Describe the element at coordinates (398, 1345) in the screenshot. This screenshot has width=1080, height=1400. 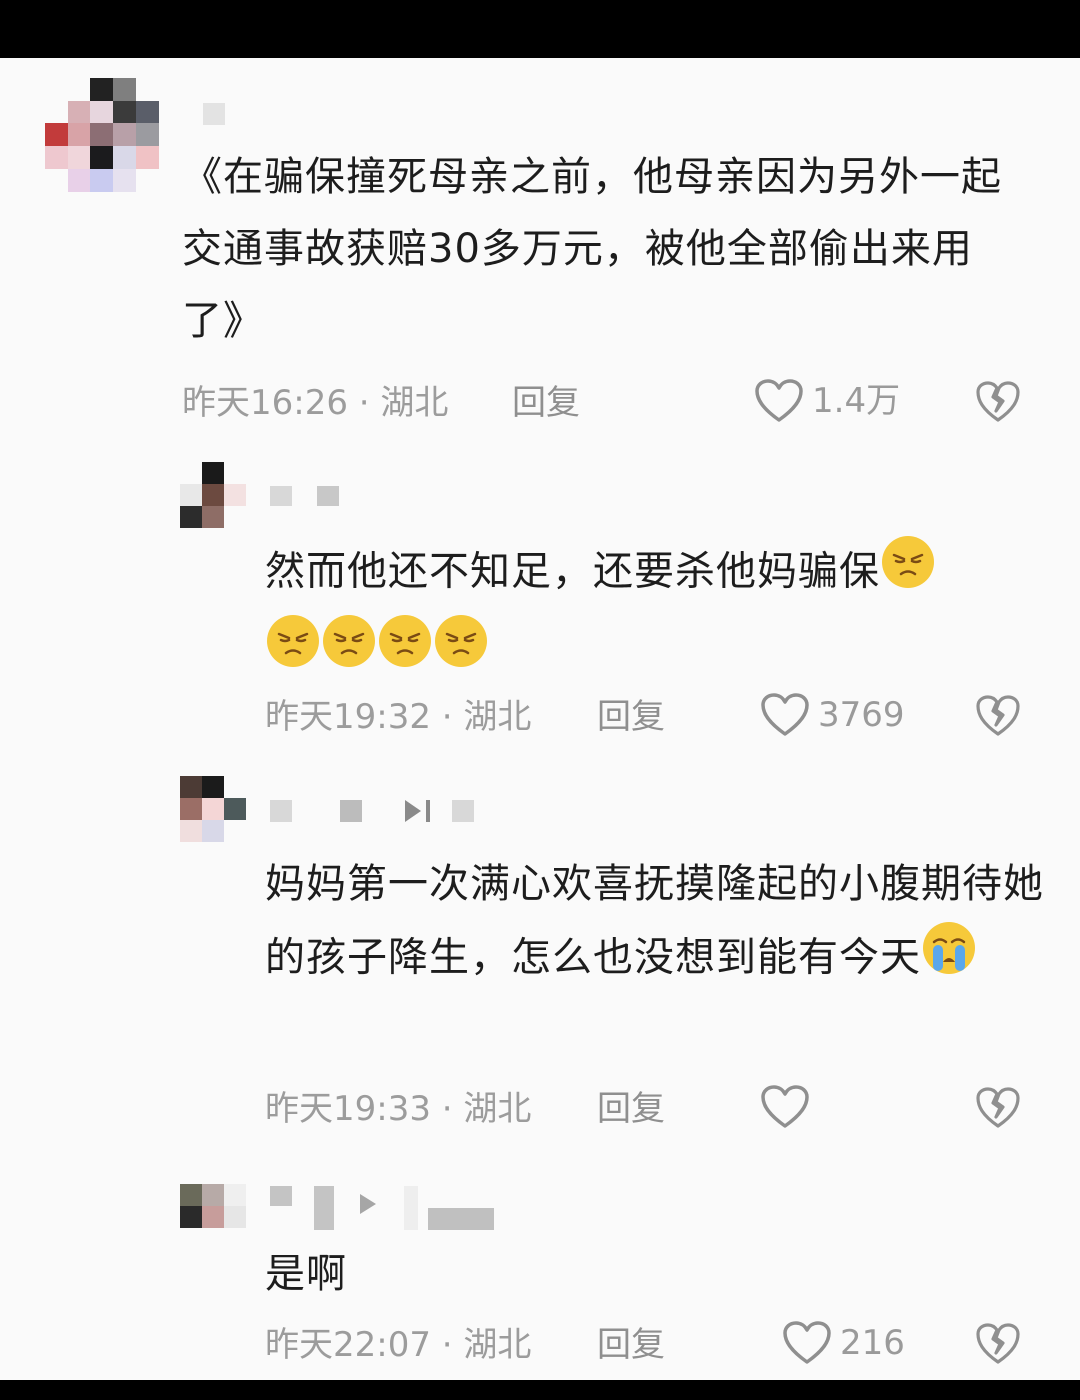
I see `comment-meta: 昨天22:07 · 湖北` at that location.